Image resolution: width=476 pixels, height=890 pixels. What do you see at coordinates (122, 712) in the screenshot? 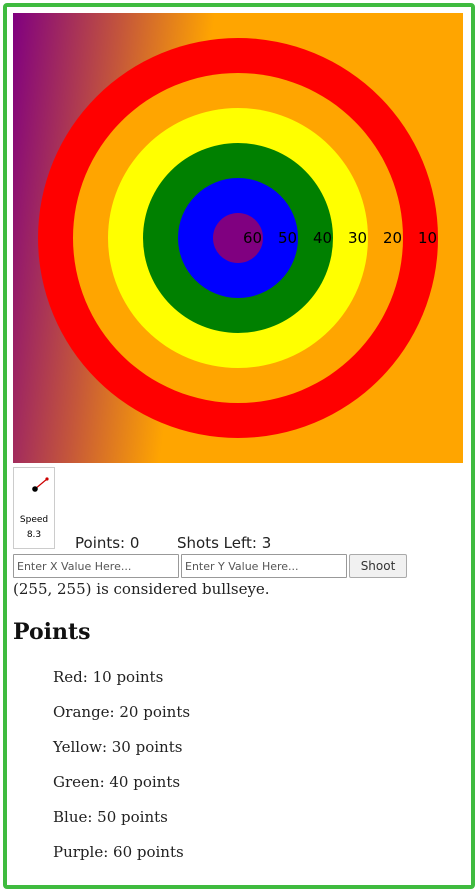
I see `list-item: Orange: 20 points` at bounding box center [122, 712].